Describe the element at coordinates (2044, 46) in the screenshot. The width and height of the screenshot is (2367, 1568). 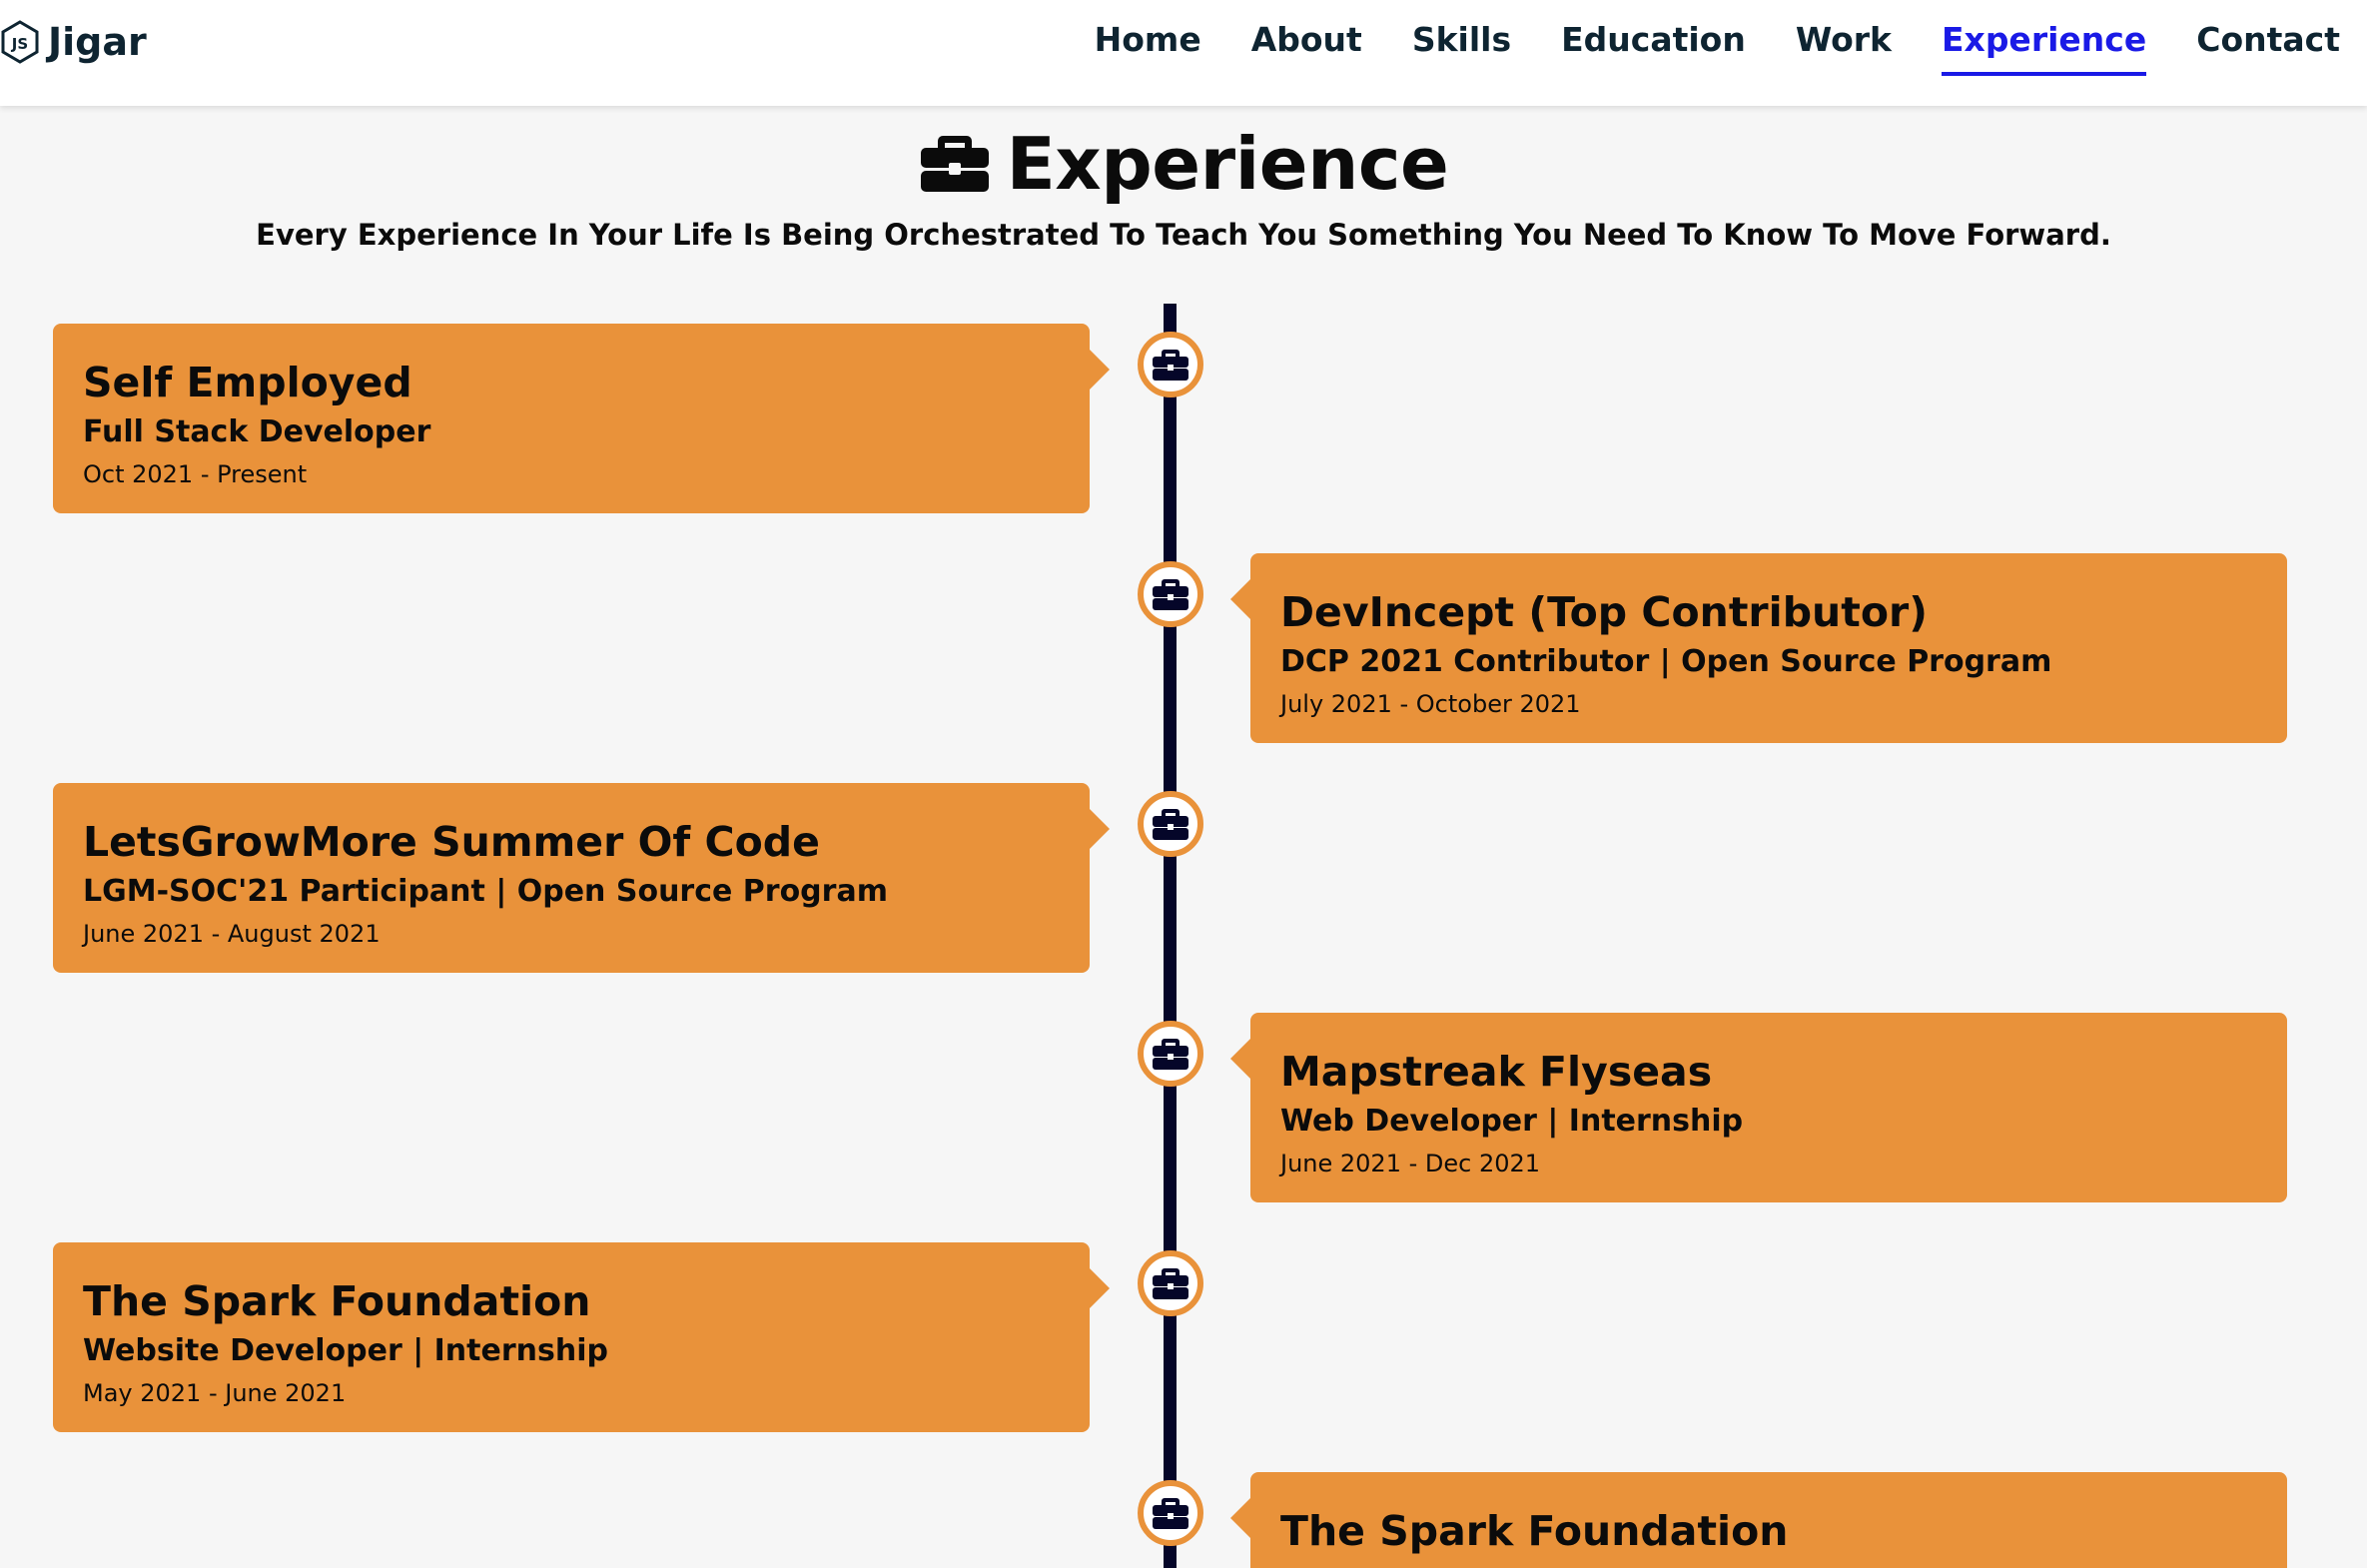
I see `nav-experience: Experience` at that location.